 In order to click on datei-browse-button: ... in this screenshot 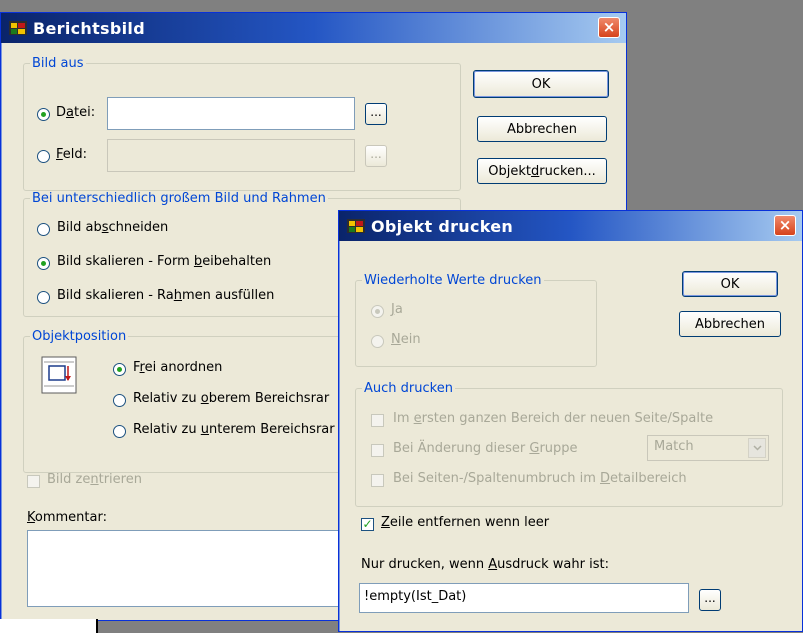, I will do `click(376, 114)`.